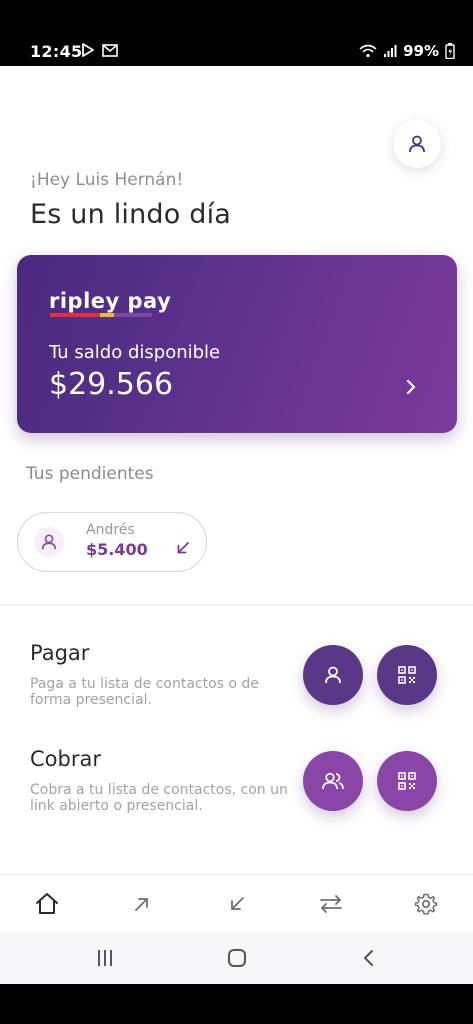  I want to click on arrow-up-right-icon, so click(141, 904).